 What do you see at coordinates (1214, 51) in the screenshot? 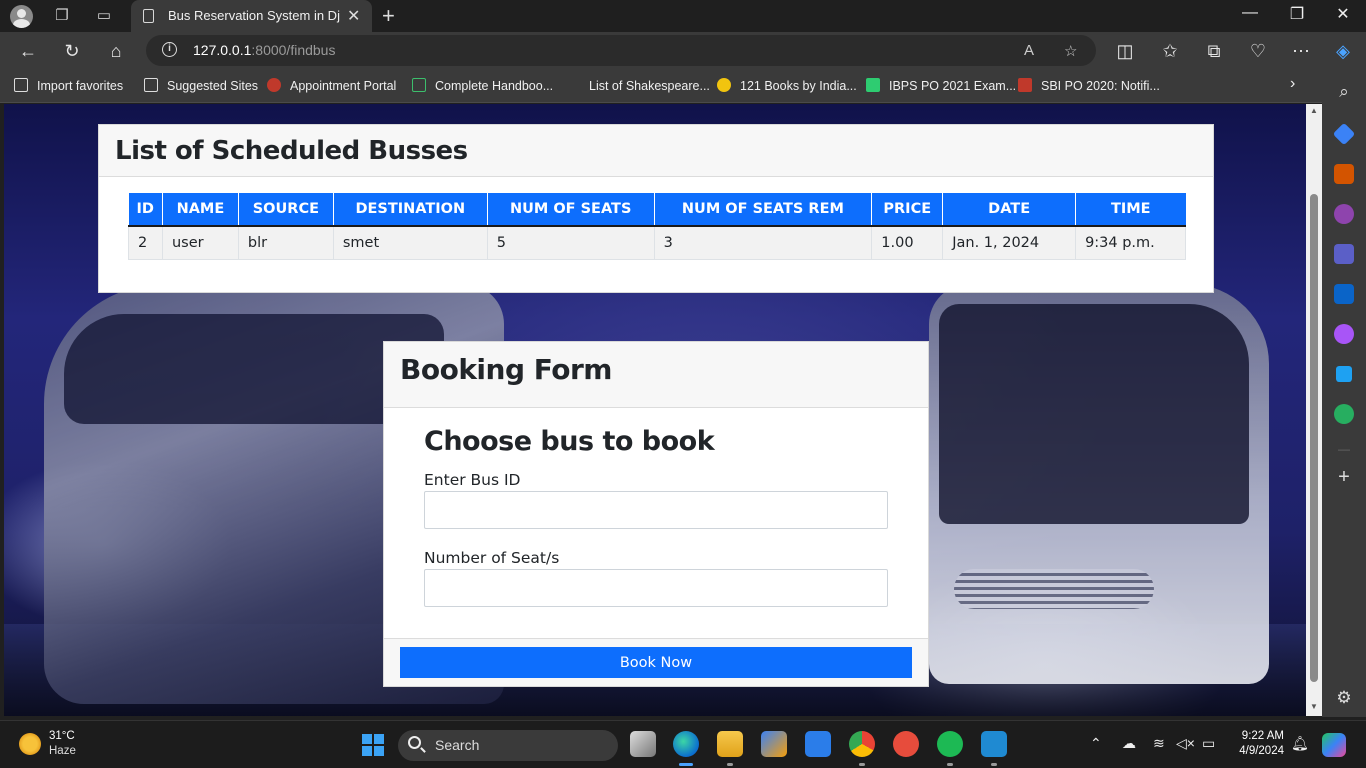
I see `collections-icon: ⧉` at bounding box center [1214, 51].